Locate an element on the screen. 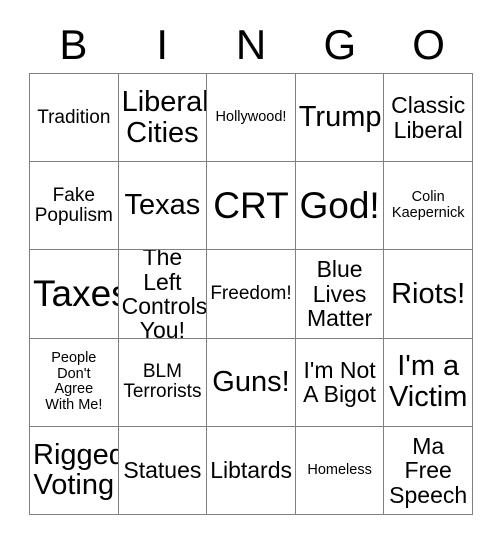  bingo-cell-label: CRT is located at coordinates (251, 206).